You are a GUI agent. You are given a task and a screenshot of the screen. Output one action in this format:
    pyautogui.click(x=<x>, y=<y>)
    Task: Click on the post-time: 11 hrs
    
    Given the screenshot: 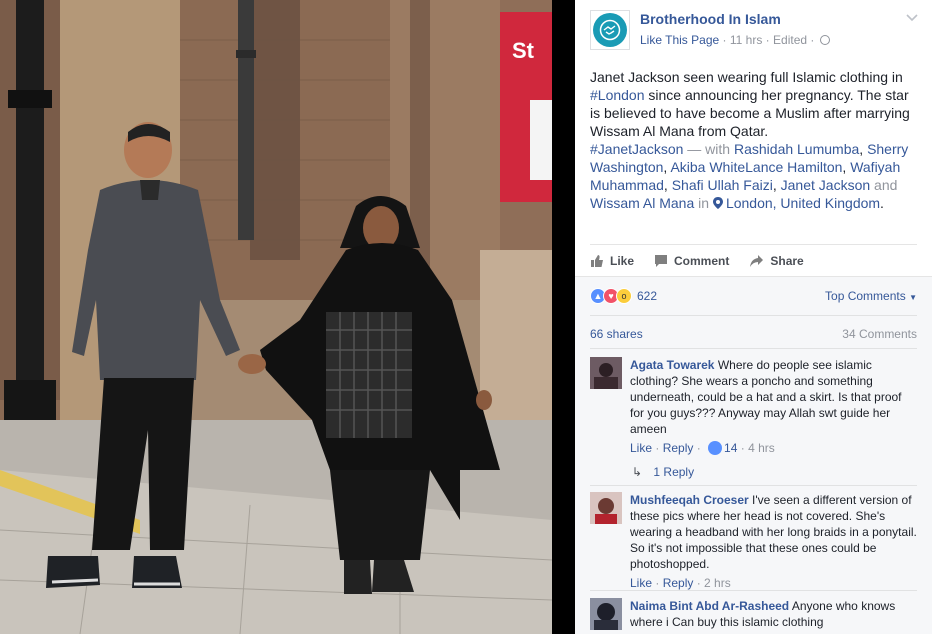 What is the action you would take?
    pyautogui.click(x=746, y=40)
    